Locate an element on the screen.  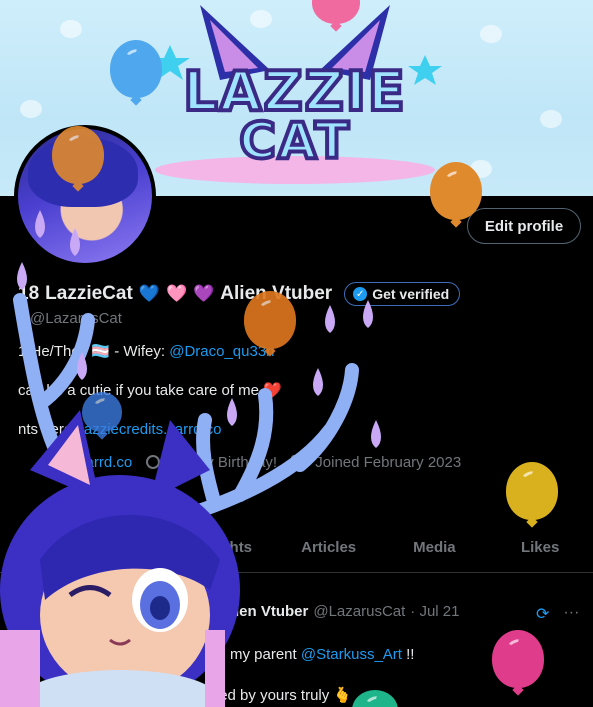
banner-logo: LAZZIE CAT is located at coordinates (295, 95).